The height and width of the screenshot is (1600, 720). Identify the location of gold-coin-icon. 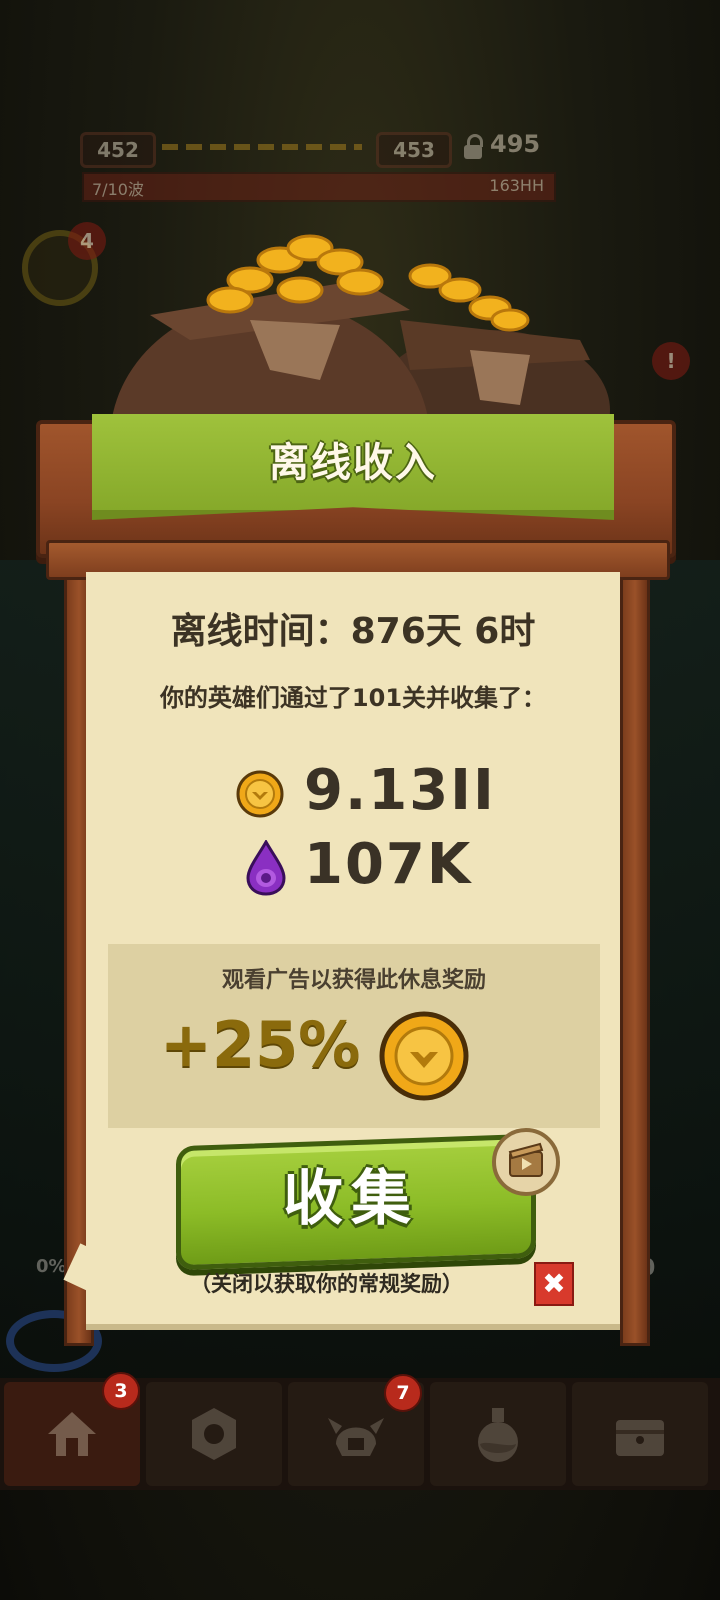
(260, 794).